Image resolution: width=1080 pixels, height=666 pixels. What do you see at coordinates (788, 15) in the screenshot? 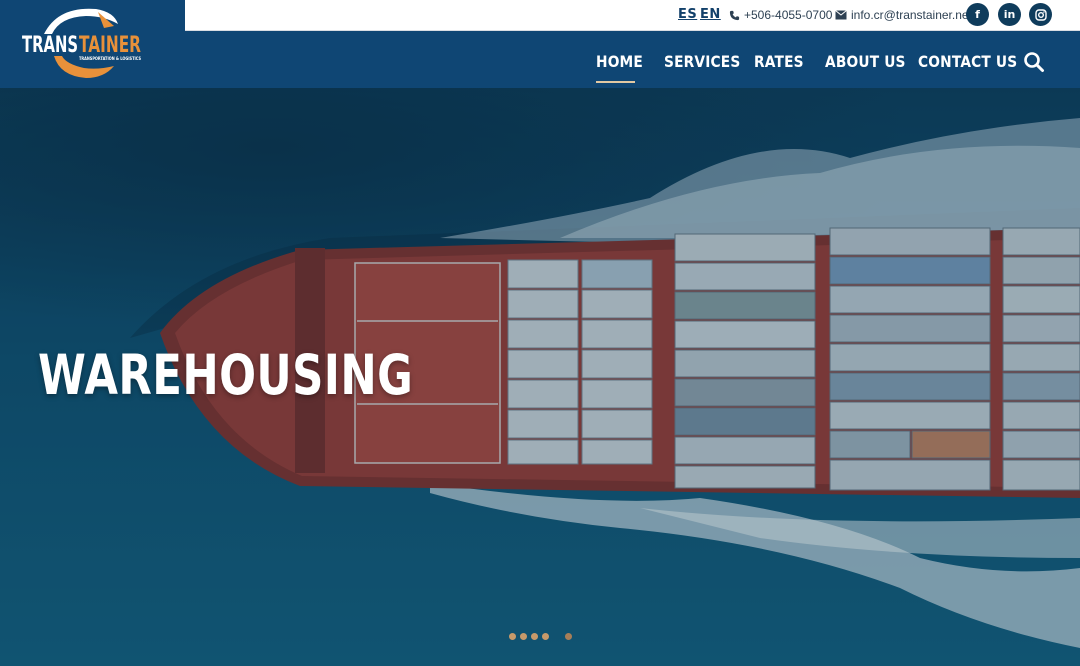
I see `phone-number: +506-4055-0700` at bounding box center [788, 15].